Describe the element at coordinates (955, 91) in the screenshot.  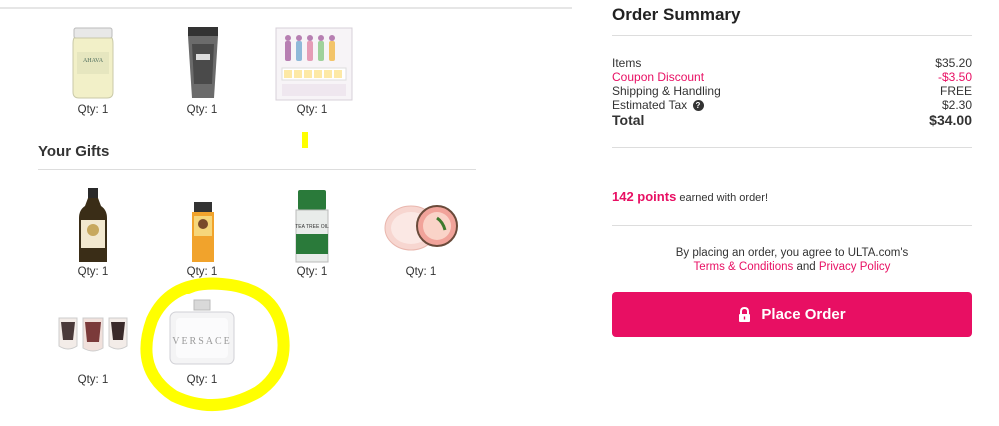
I see `shipping-value: FREE` at that location.